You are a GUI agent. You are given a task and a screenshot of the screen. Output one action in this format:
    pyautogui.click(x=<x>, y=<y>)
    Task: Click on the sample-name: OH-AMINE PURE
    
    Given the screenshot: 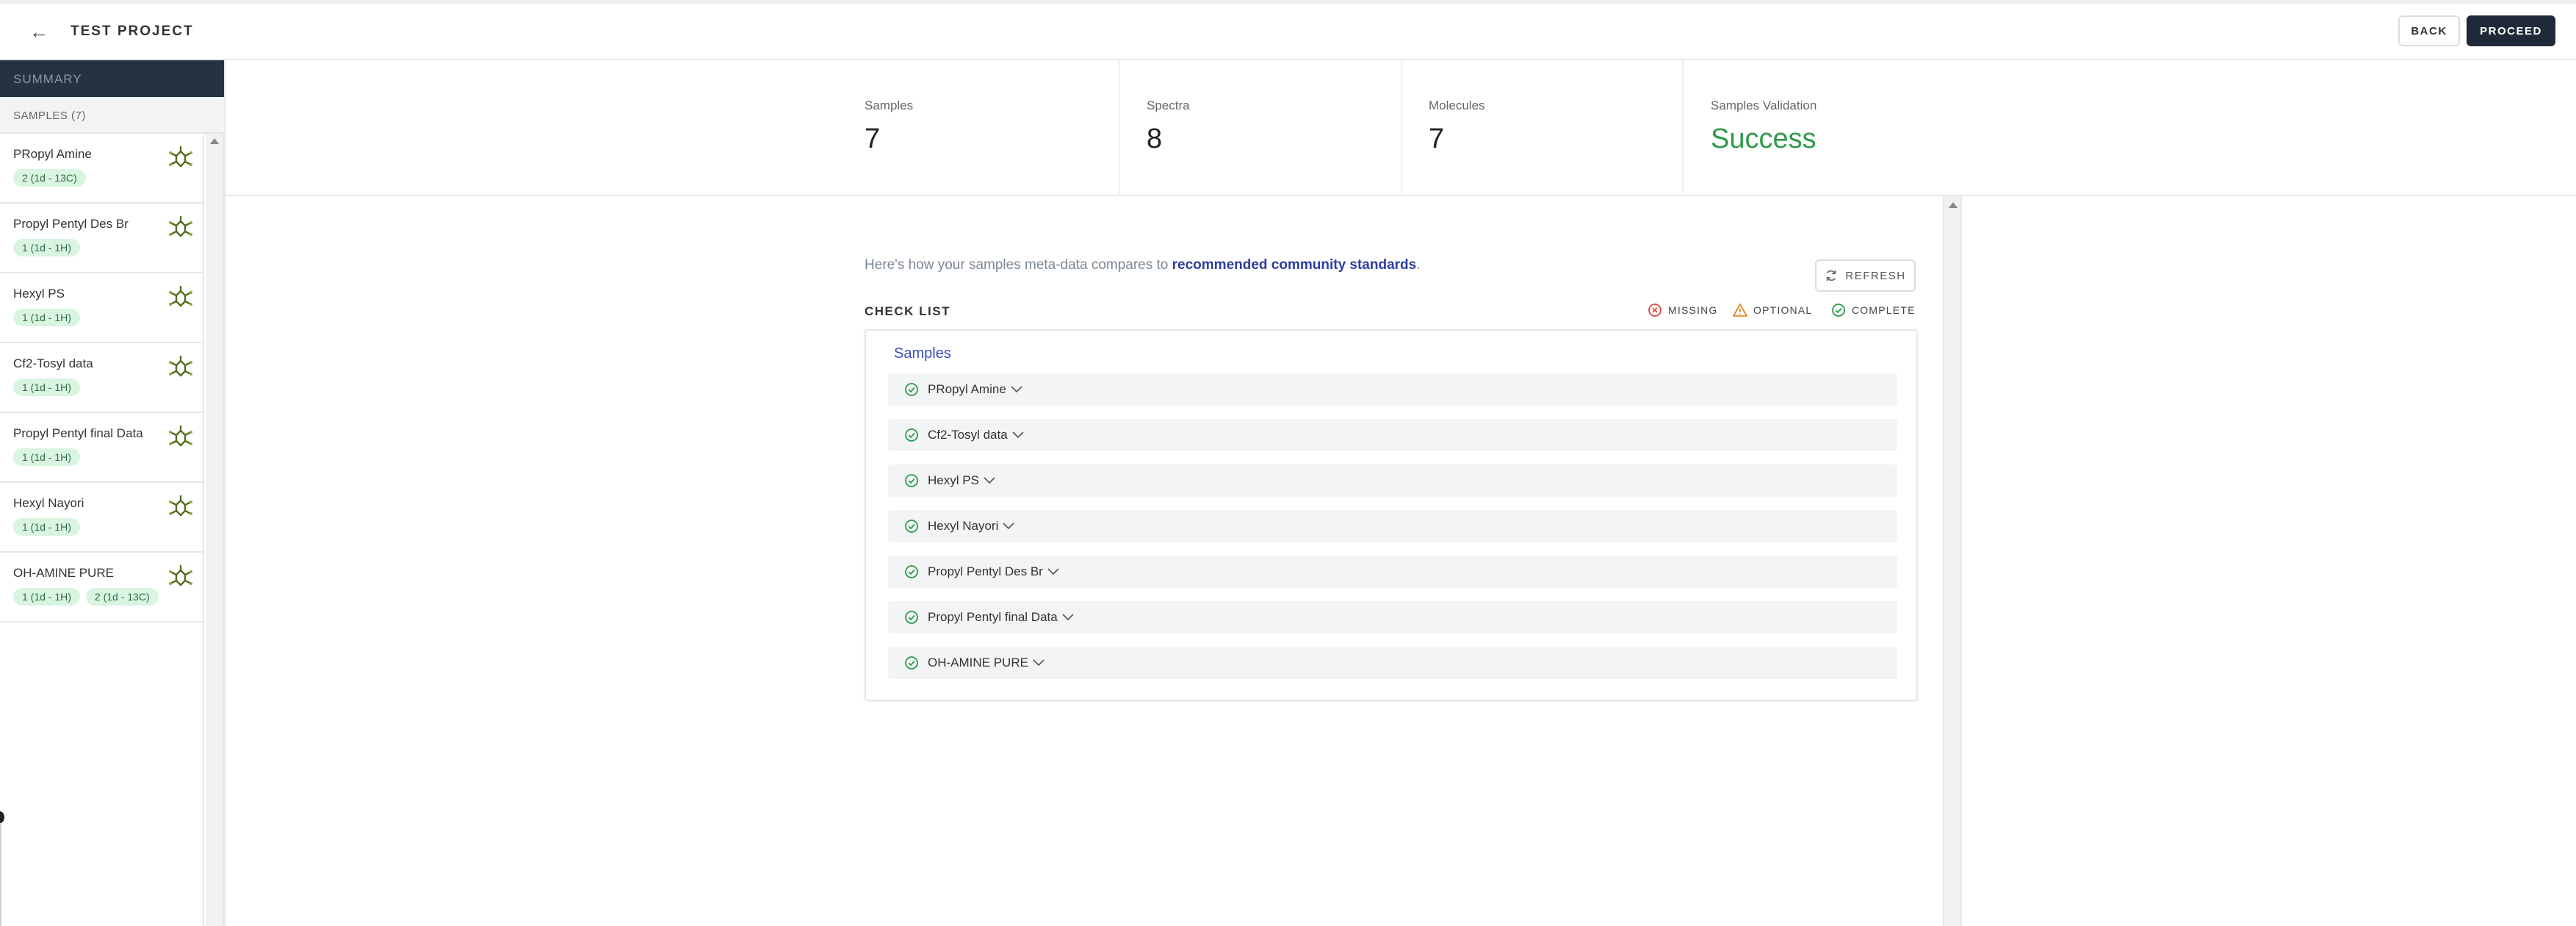 What is the action you would take?
    pyautogui.click(x=64, y=573)
    